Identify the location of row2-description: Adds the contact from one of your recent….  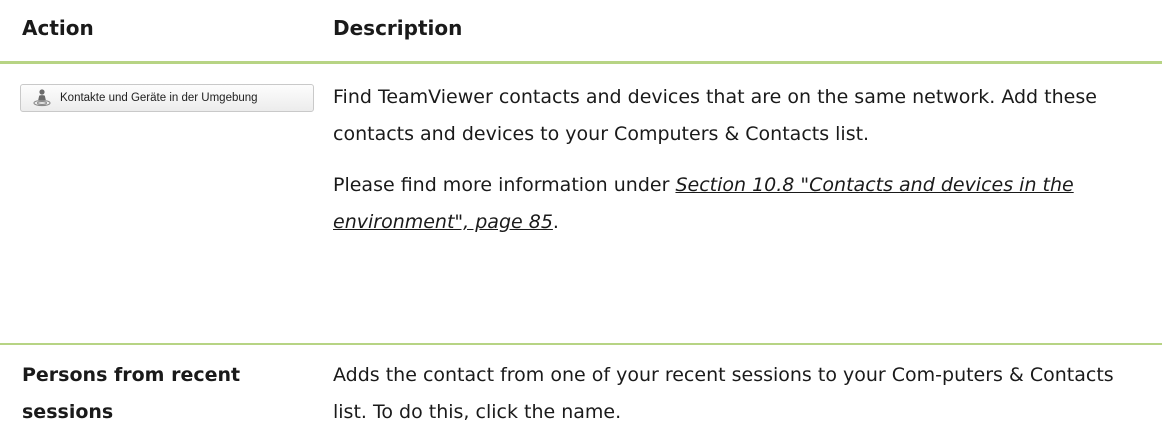
(723, 393).